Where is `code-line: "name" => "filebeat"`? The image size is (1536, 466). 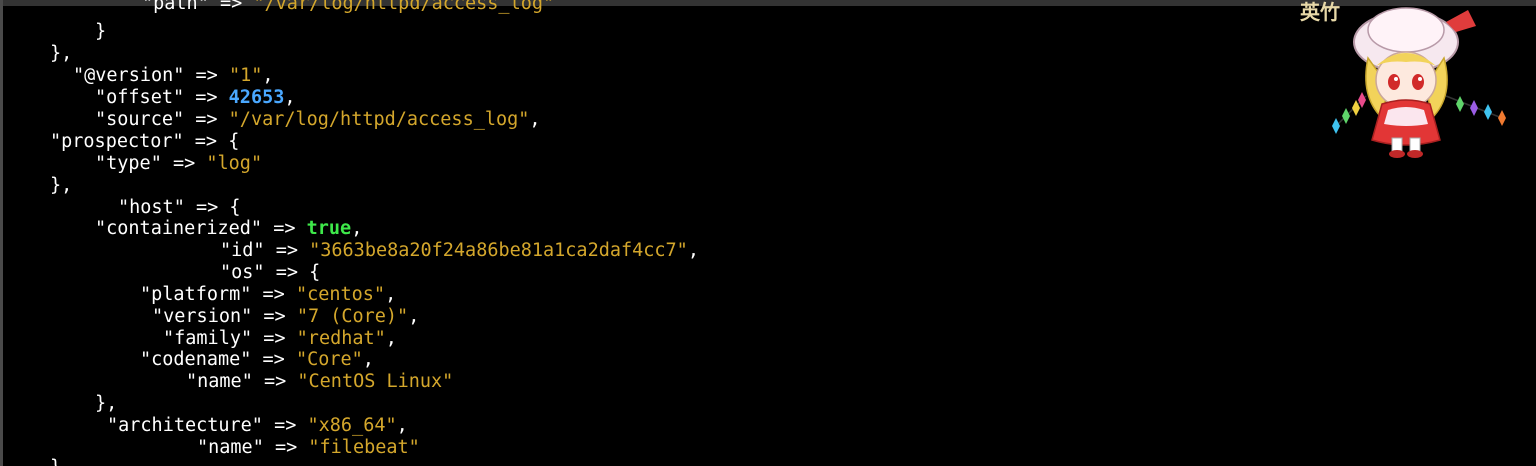 code-line: "name" => "filebeat" is located at coordinates (308, 447).